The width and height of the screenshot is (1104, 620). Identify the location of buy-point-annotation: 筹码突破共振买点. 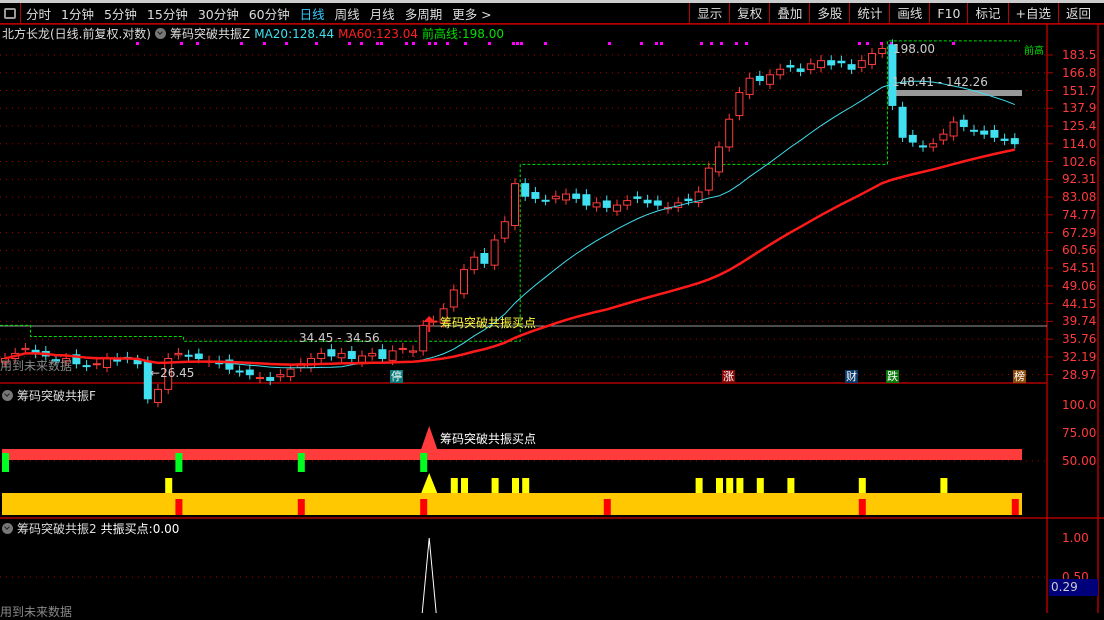
(488, 323).